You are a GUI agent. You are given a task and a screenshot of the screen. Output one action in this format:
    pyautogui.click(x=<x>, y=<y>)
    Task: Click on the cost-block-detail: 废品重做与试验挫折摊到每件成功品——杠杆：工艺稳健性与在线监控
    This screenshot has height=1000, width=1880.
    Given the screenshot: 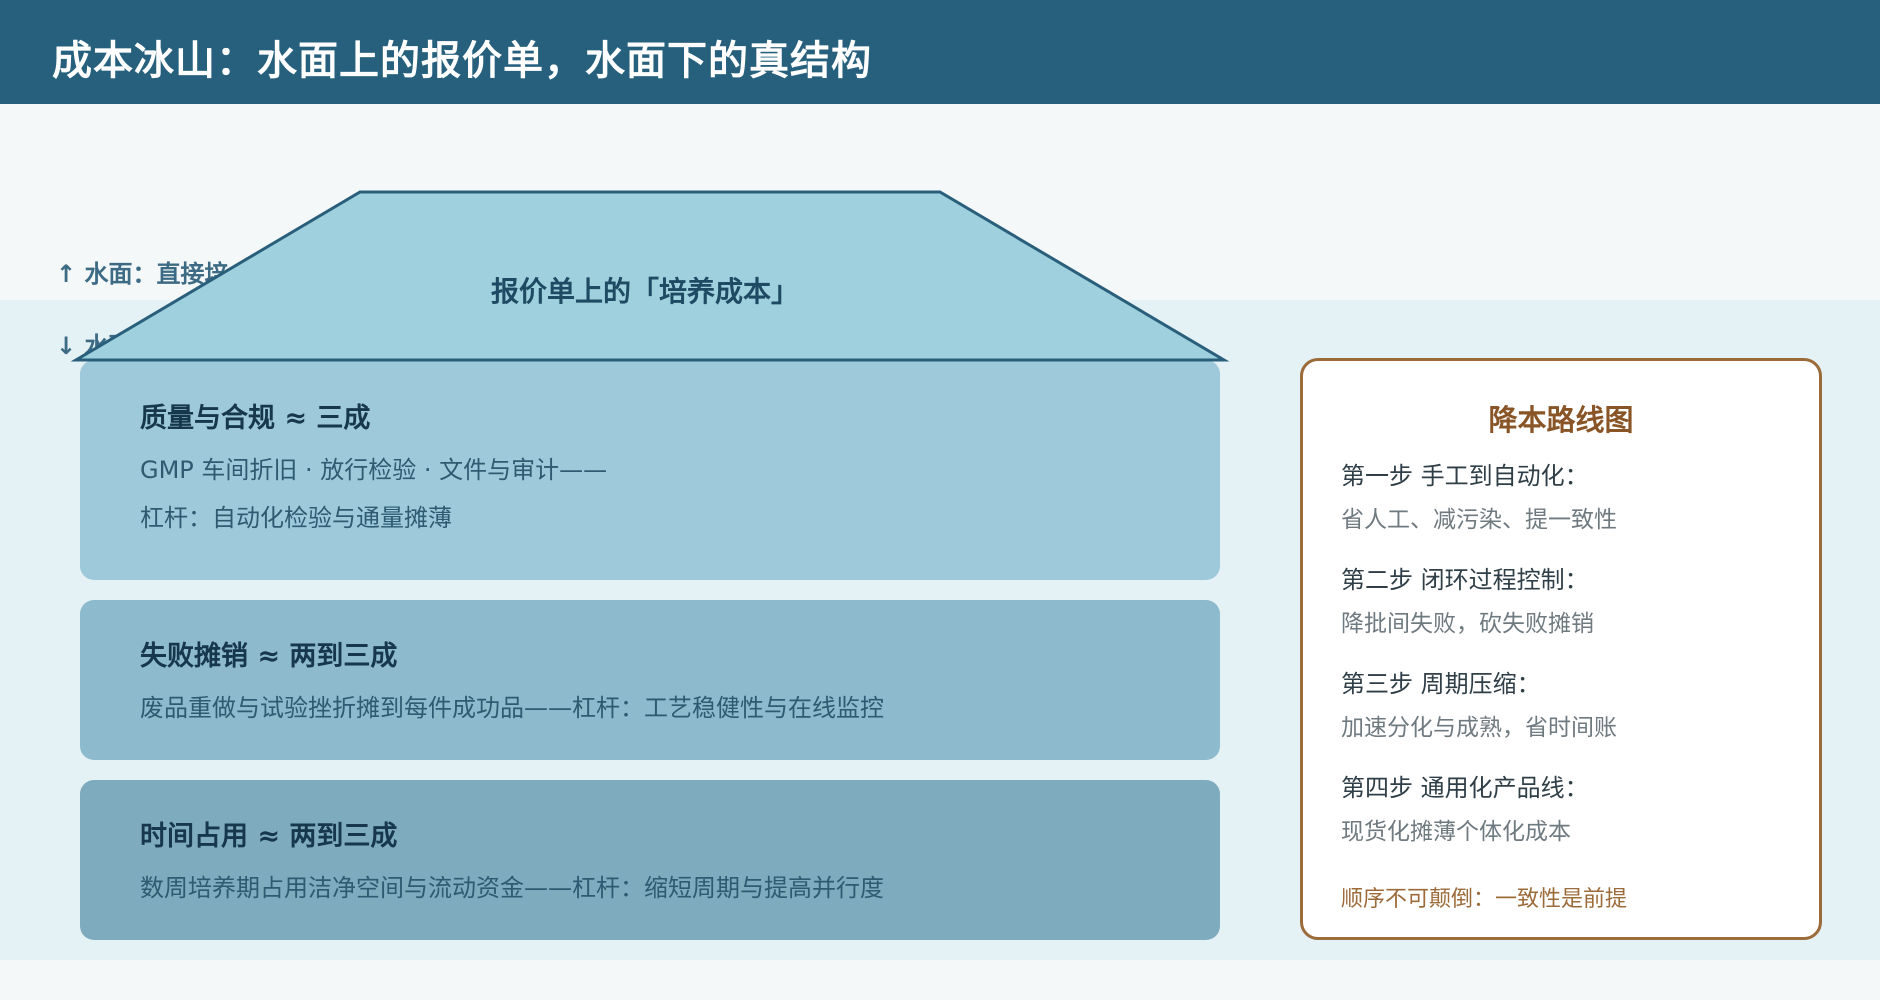 What is the action you would take?
    pyautogui.click(x=512, y=708)
    